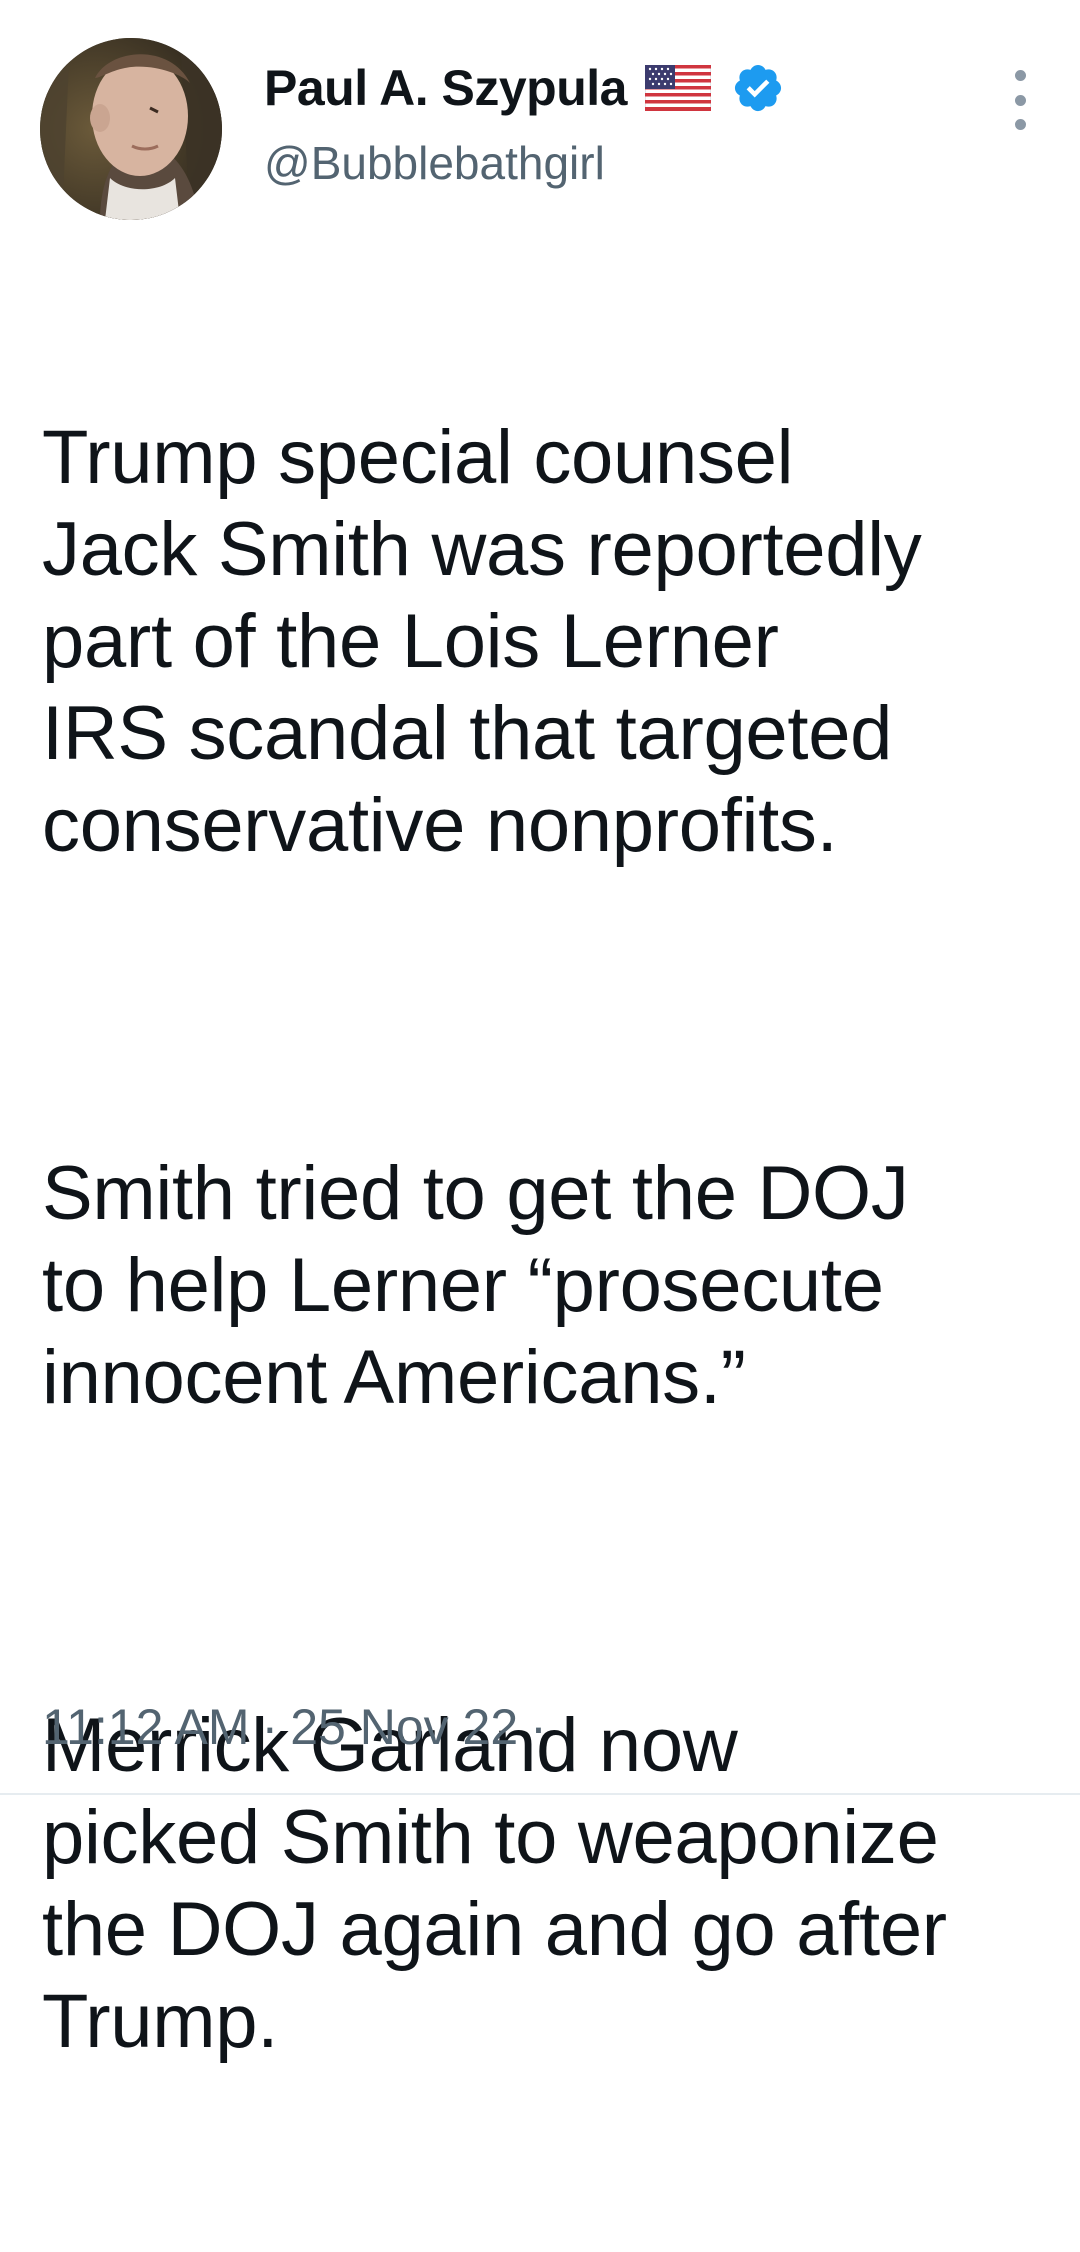 The height and width of the screenshot is (2252, 1080). I want to click on display-name-row: Paul A. Szypula, so click(524, 88).